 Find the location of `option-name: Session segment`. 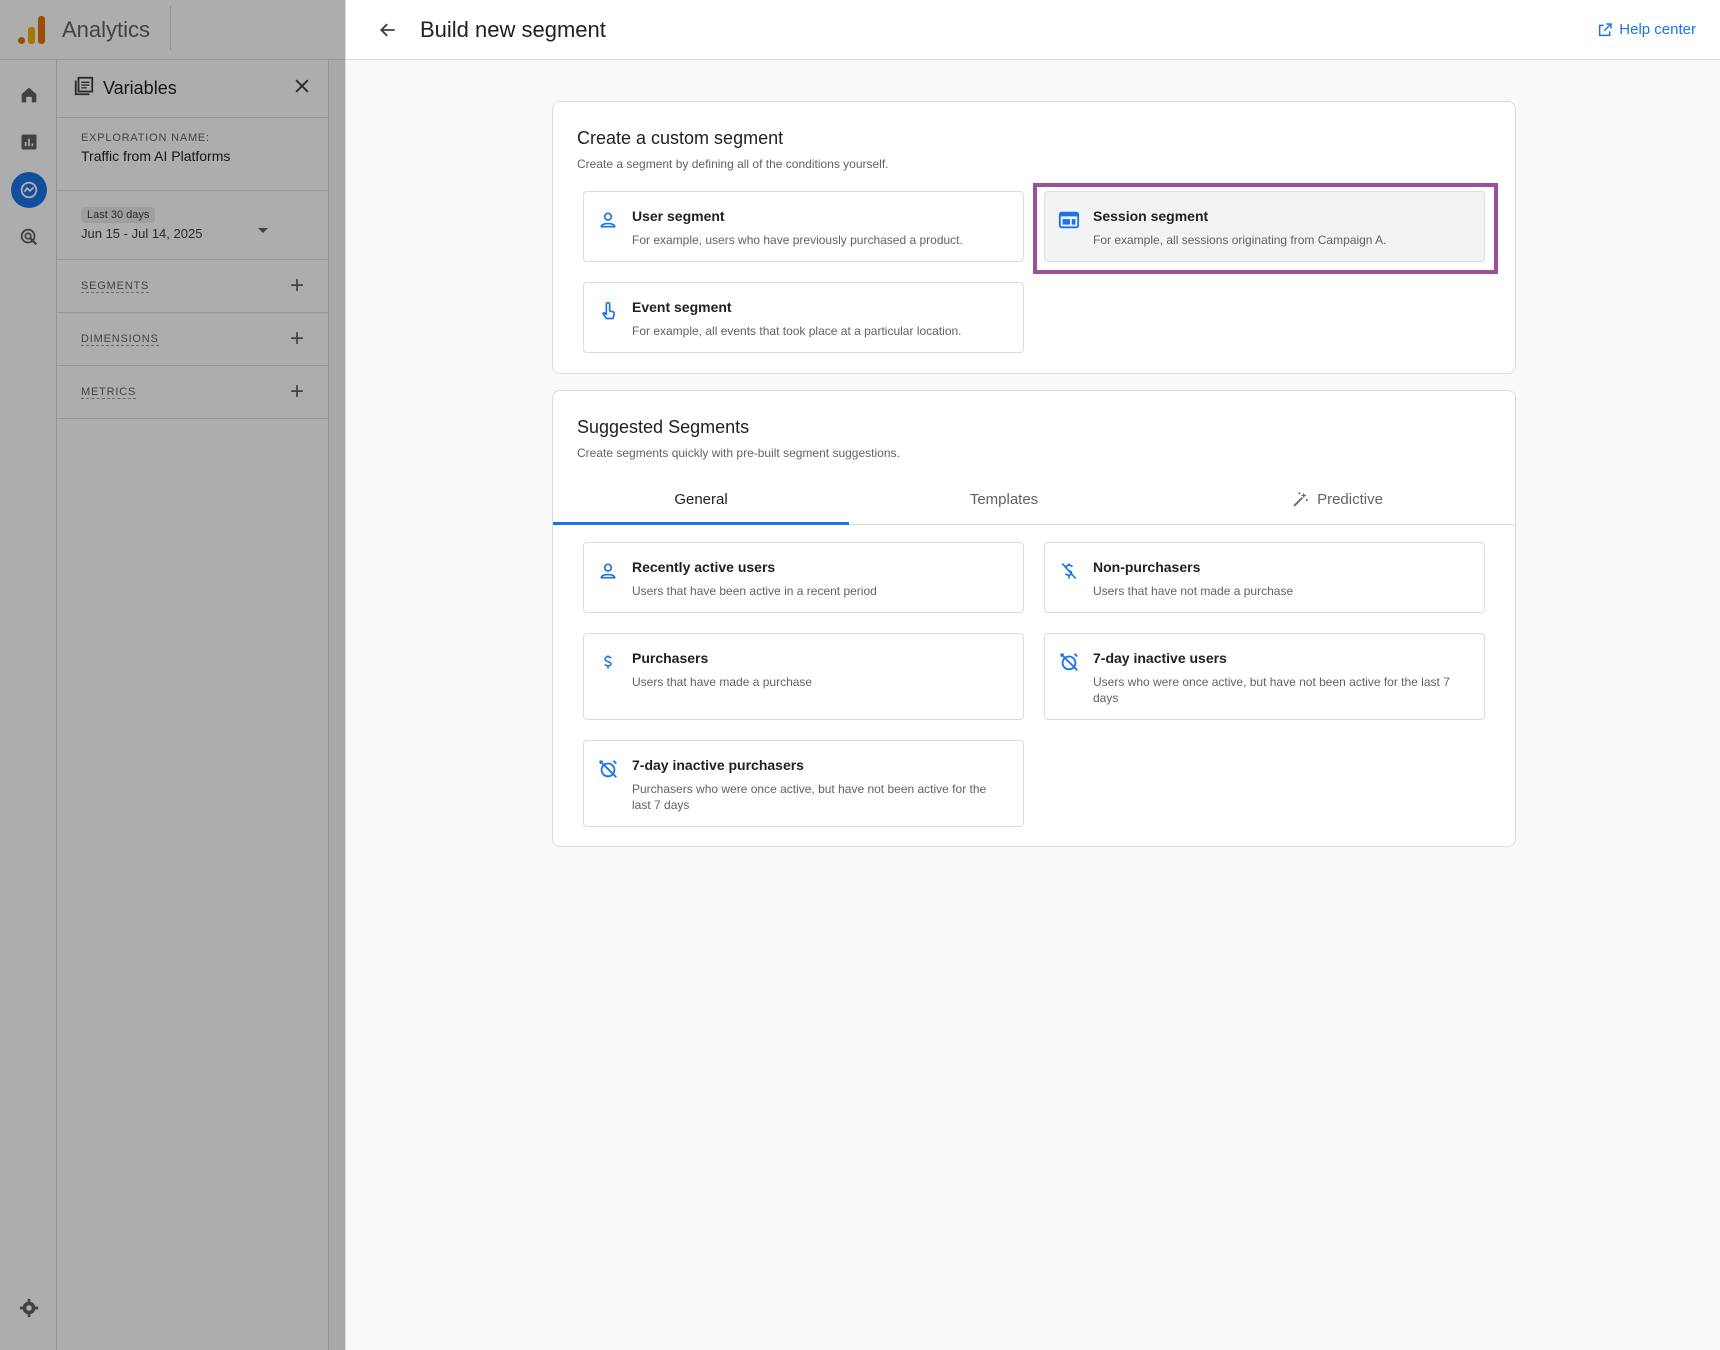

option-name: Session segment is located at coordinates (1151, 216).